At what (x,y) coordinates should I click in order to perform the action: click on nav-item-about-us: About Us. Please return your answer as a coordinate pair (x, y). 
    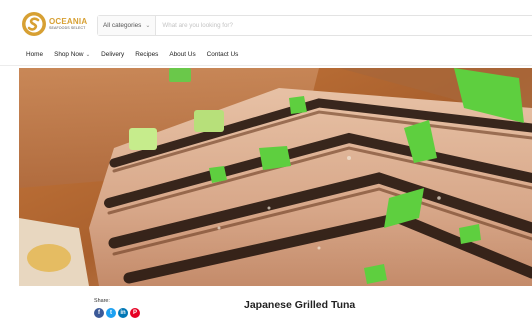
    Looking at the image, I should click on (182, 54).